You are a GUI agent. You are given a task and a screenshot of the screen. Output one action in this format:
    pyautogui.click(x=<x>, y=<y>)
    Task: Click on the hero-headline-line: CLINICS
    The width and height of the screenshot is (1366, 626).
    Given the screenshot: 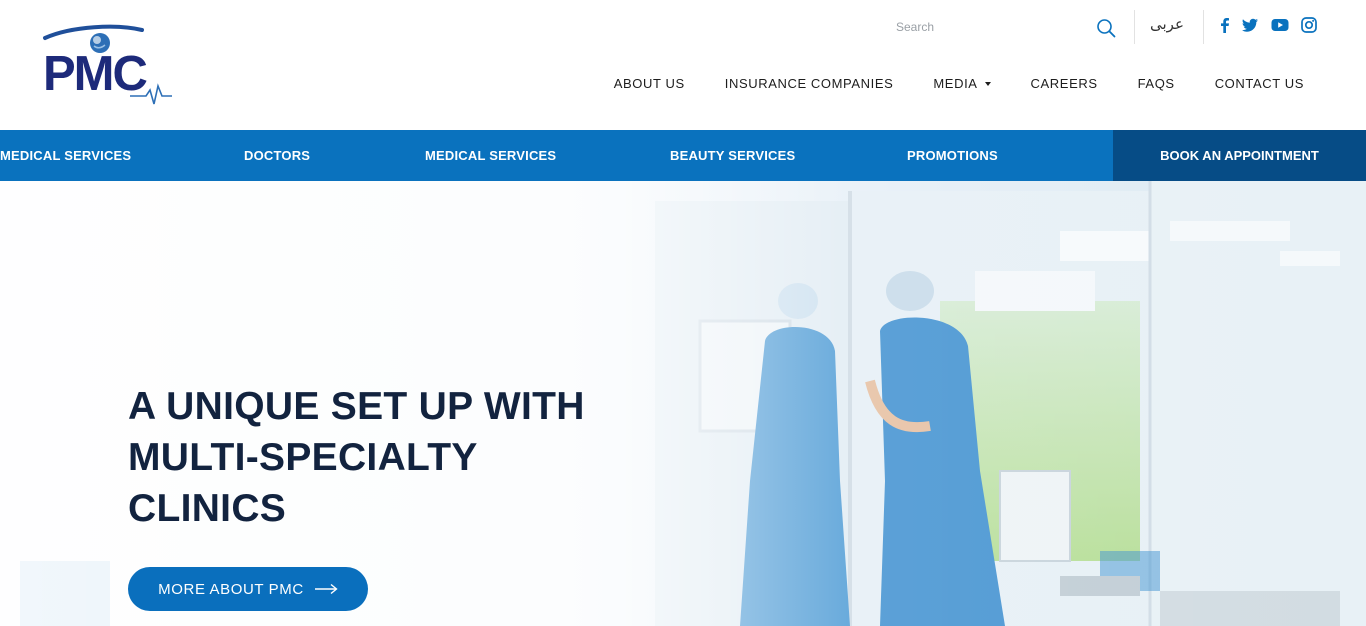 What is the action you would take?
    pyautogui.click(x=207, y=508)
    